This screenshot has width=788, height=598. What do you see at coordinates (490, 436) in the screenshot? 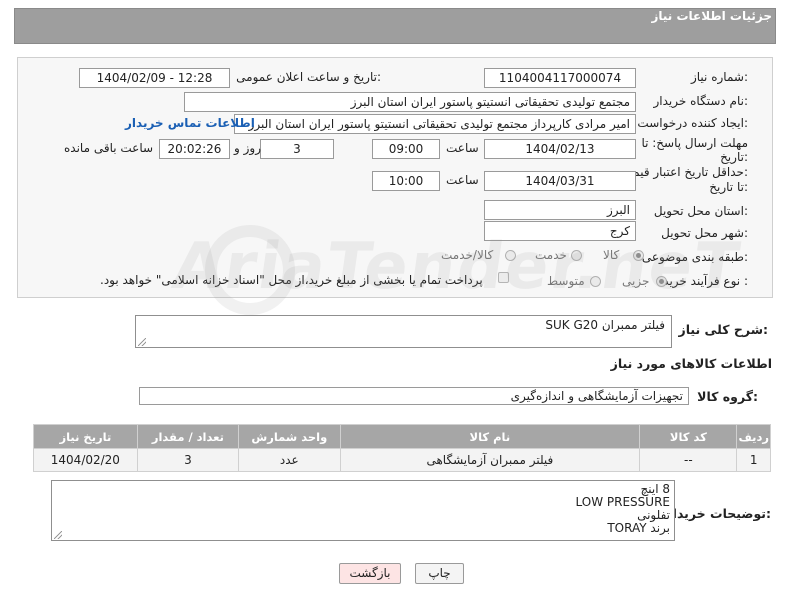
I see `col-header-name: نام کالا` at bounding box center [490, 436].